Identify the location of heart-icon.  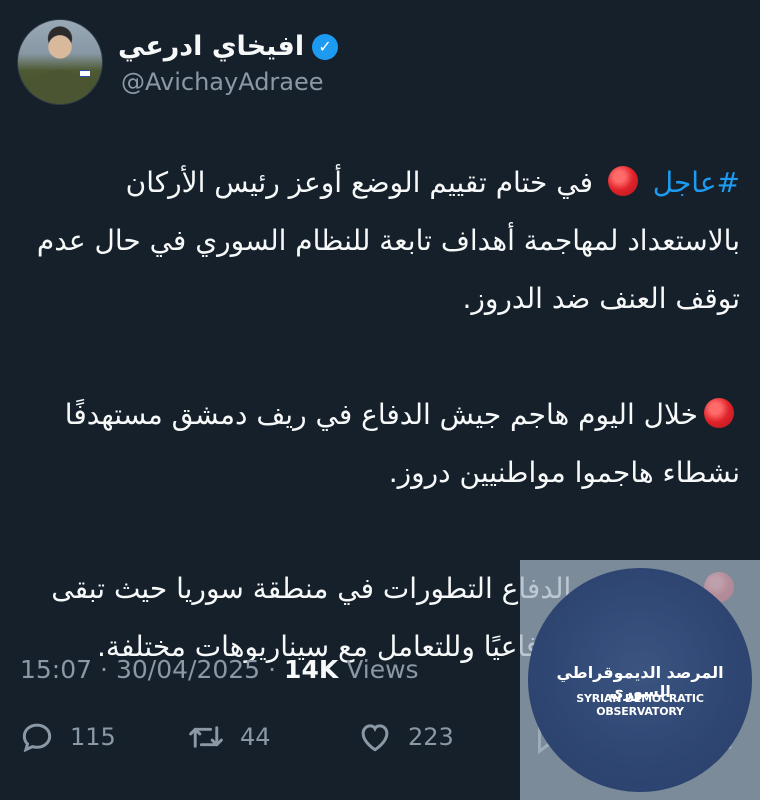
(375, 738).